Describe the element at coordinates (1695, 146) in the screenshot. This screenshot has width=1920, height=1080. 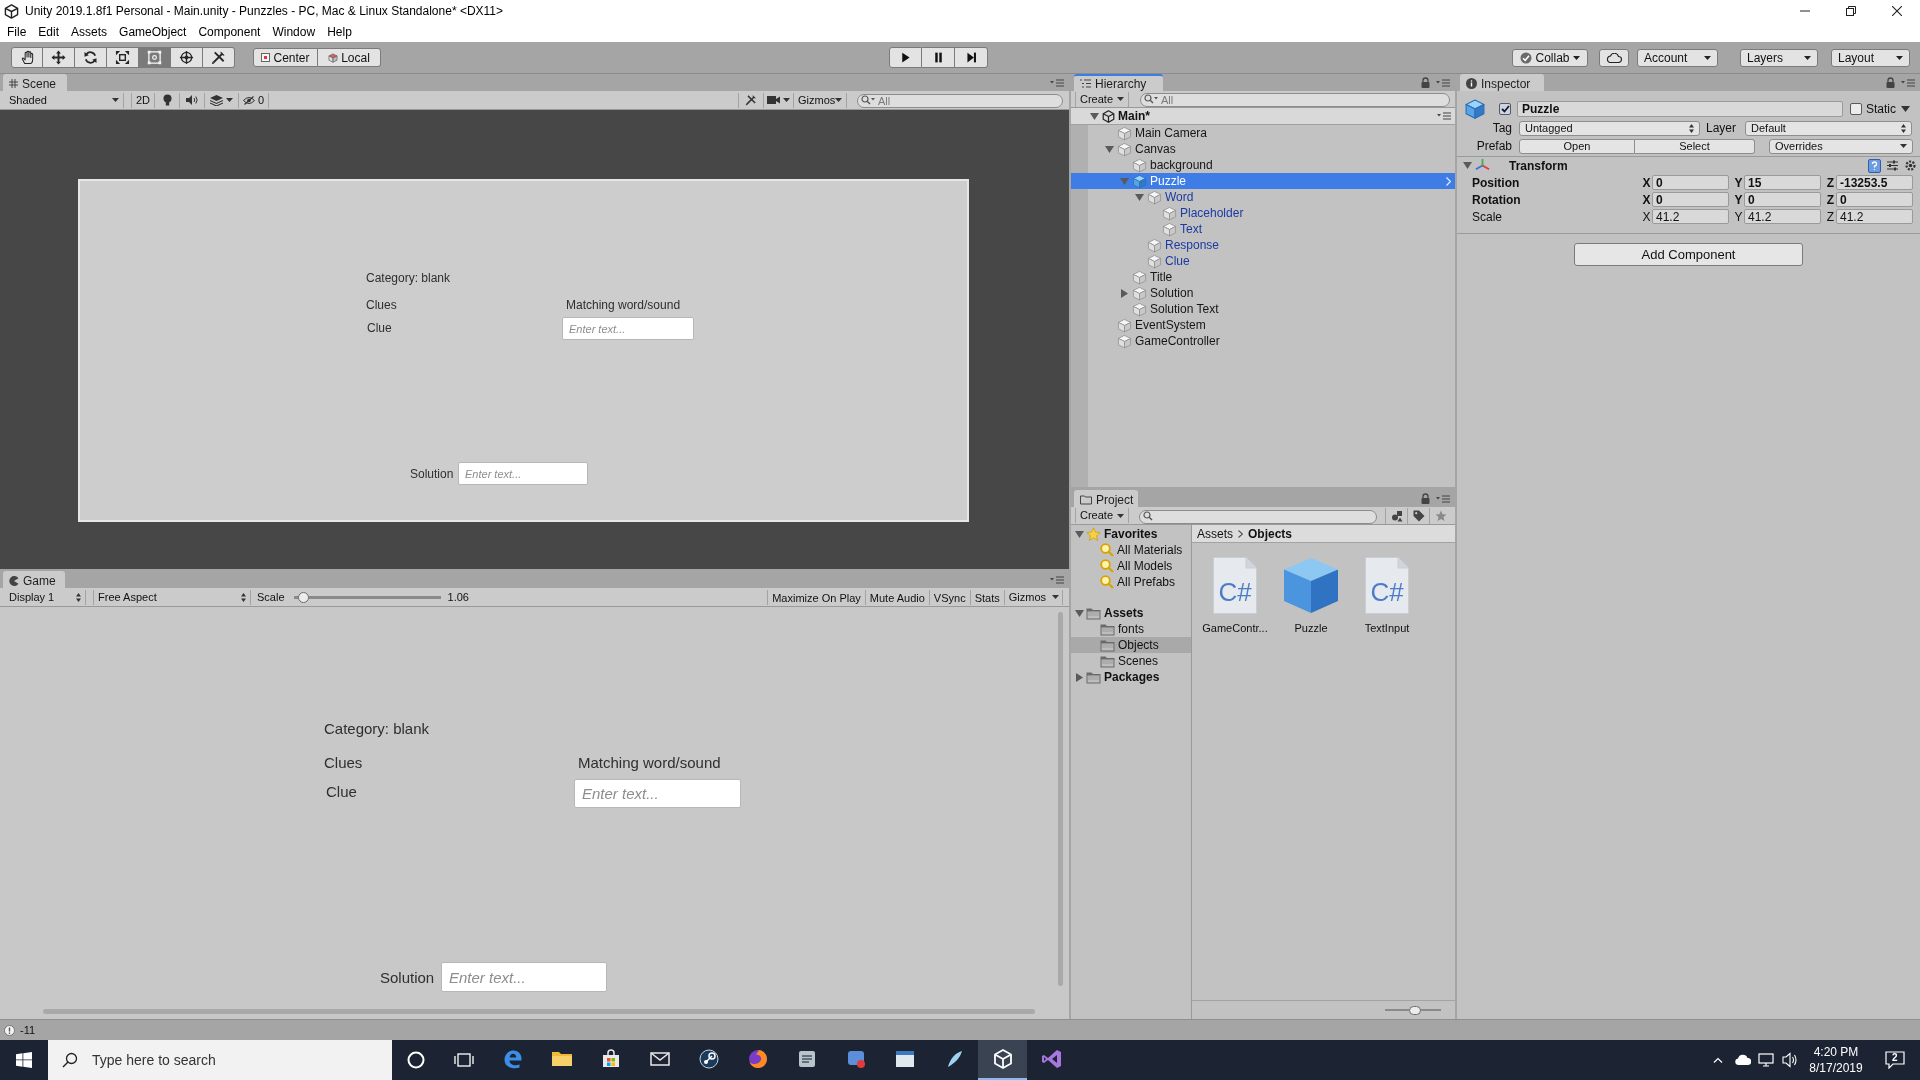
I see `prefab-button: Select` at that location.